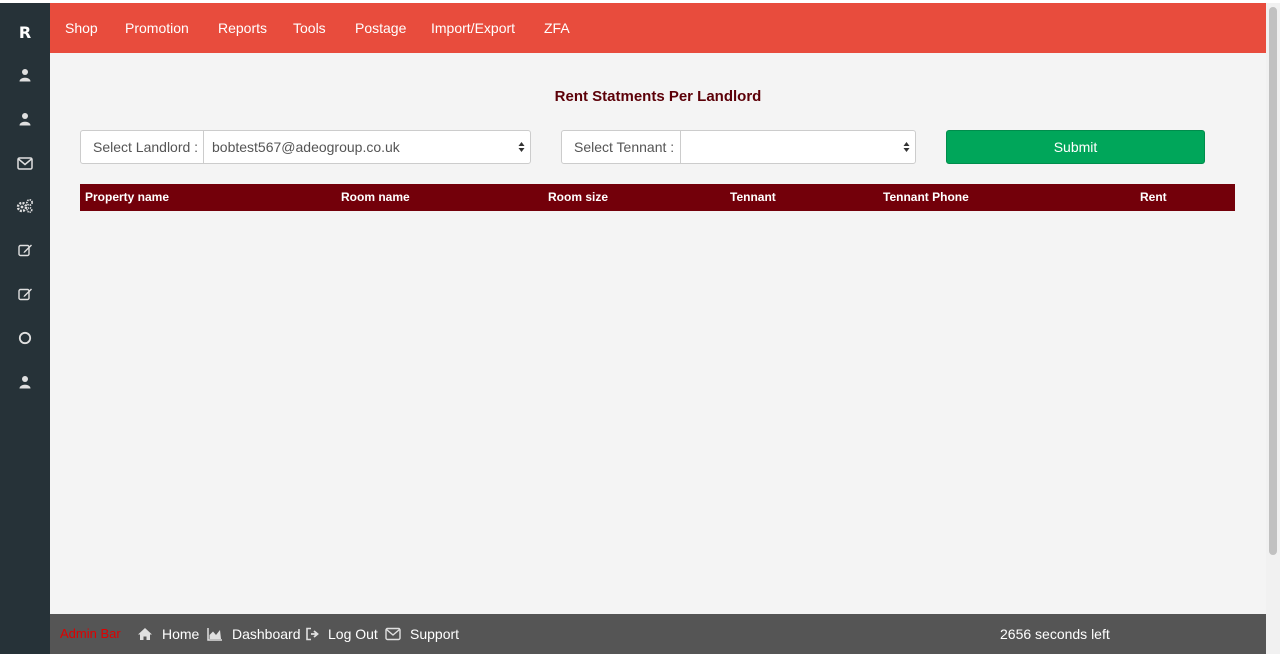 The image size is (1280, 669). What do you see at coordinates (306, 147) in the screenshot?
I see `landlord-select-value: bobtest567@adeogroup.co.uk` at bounding box center [306, 147].